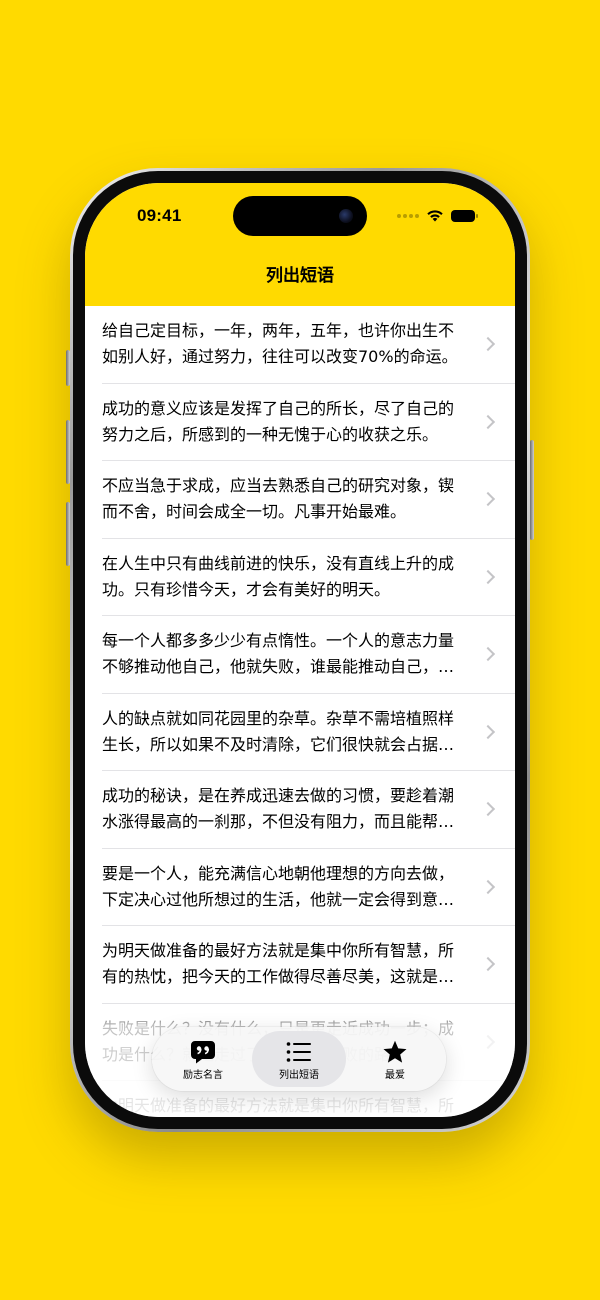 Image resolution: width=600 pixels, height=1300 pixels. I want to click on tab-favorites: 最爱, so click(395, 1059).